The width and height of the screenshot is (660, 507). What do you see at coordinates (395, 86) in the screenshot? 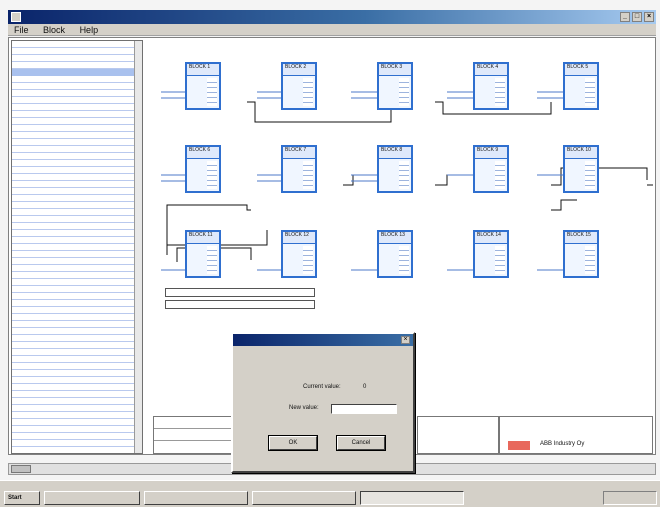
I see `function-block: BLOCK 3` at bounding box center [395, 86].